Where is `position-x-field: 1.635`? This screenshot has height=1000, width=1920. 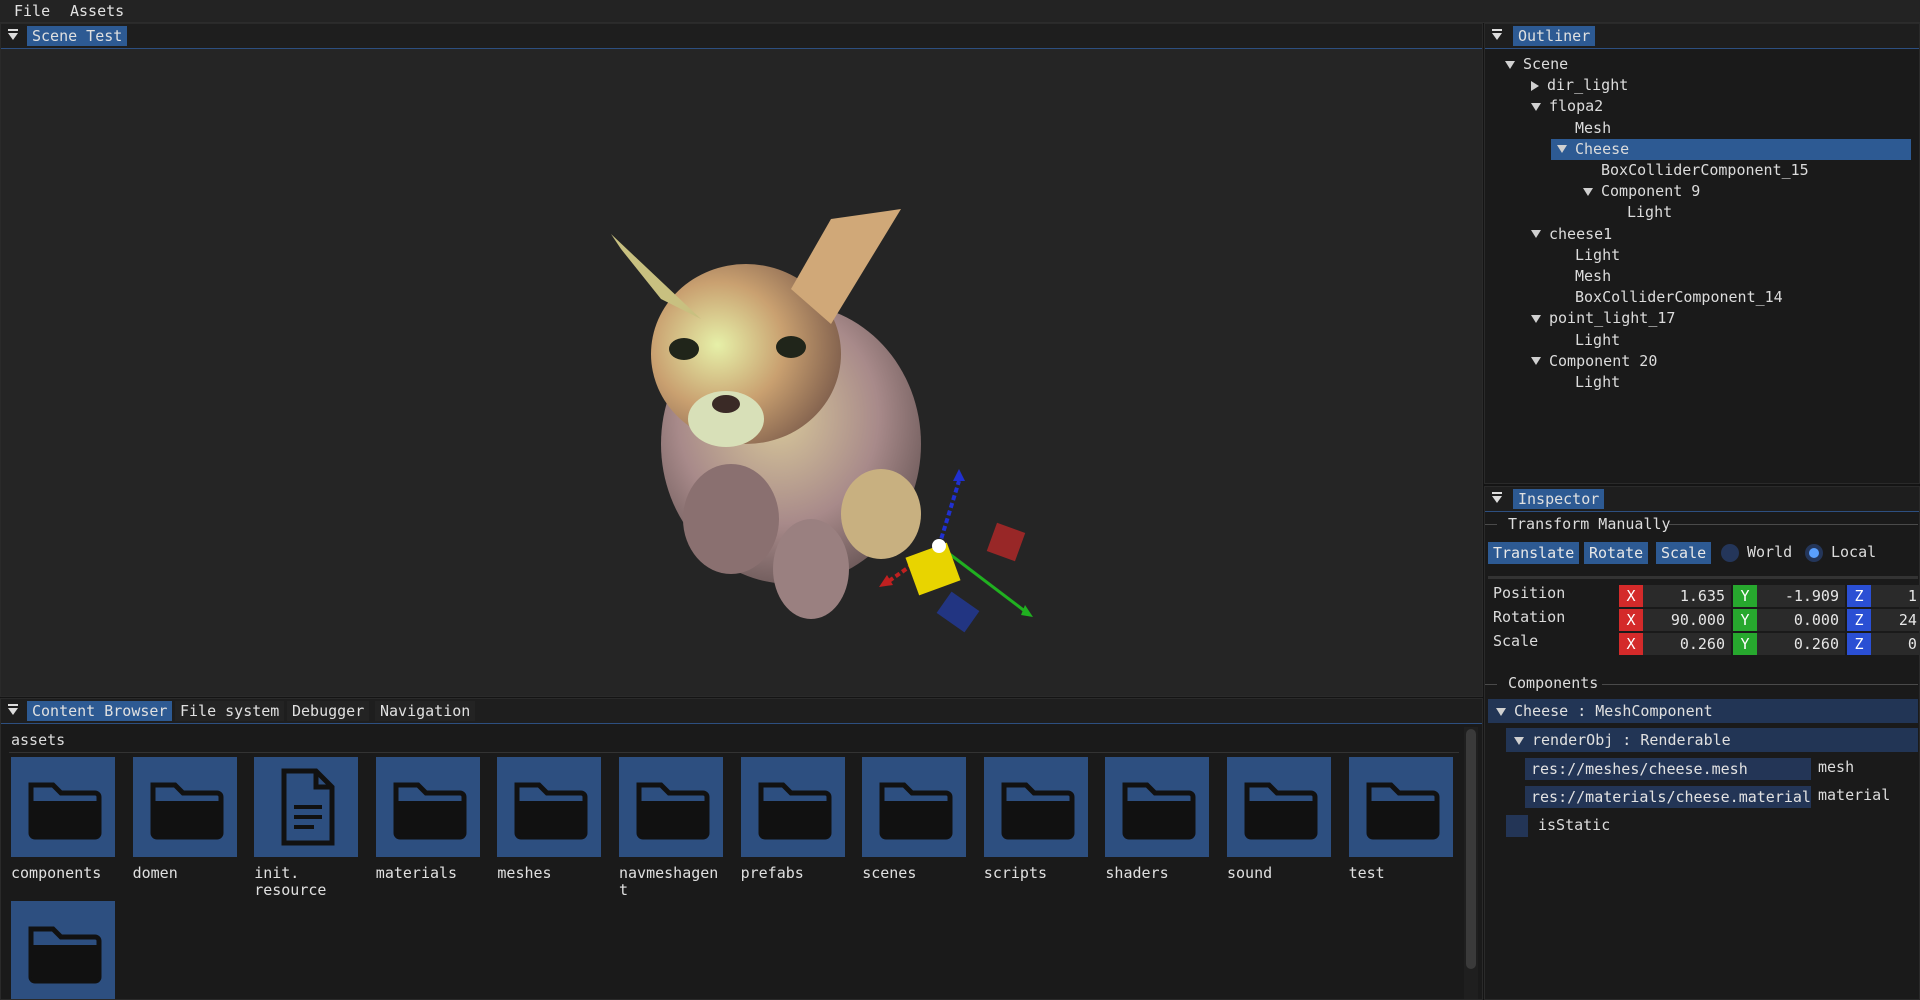
position-x-field: 1.635 is located at coordinates (1687, 596).